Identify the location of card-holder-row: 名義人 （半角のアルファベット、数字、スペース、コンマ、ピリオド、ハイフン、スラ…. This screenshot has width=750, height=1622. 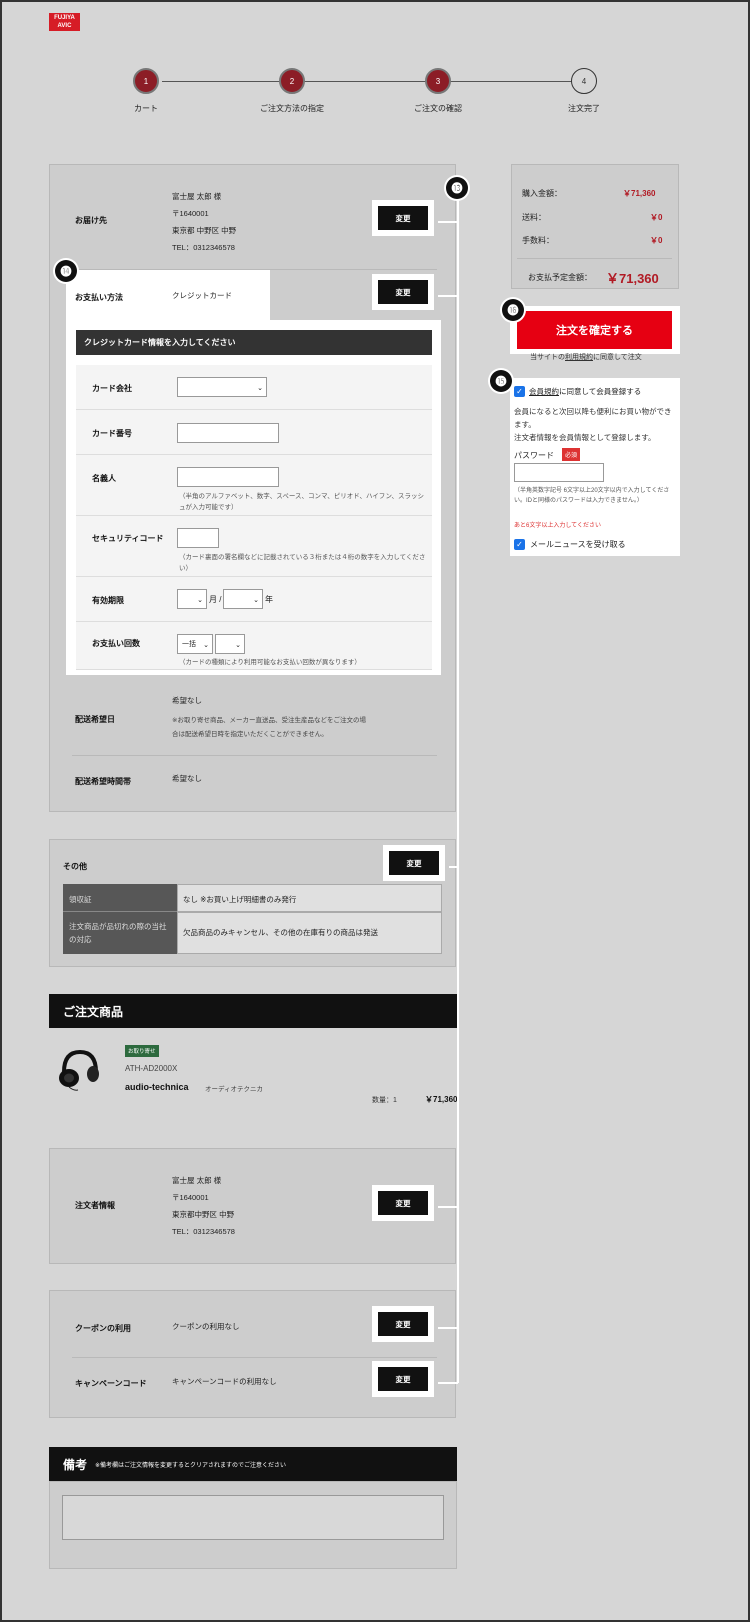
(254, 485).